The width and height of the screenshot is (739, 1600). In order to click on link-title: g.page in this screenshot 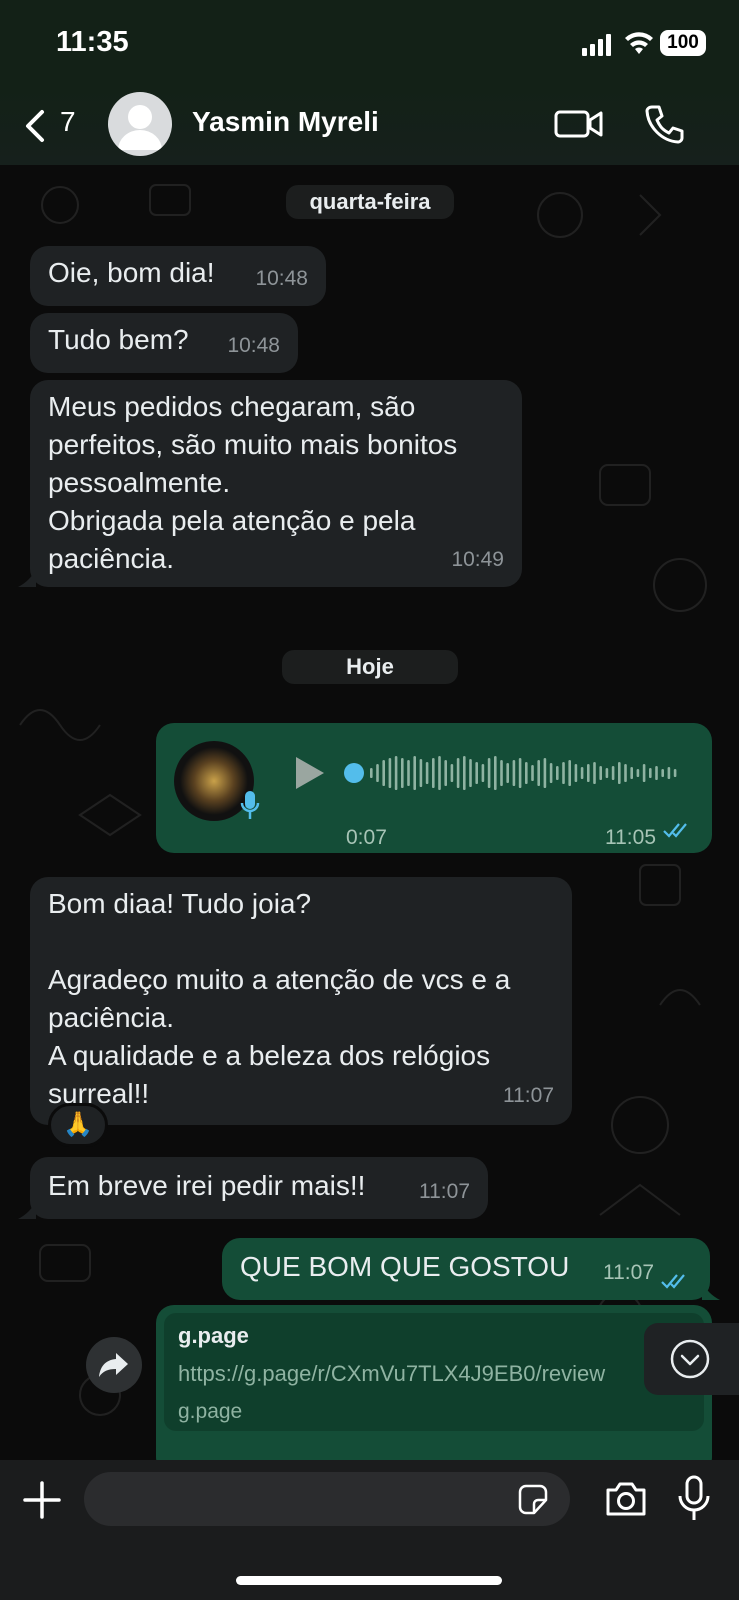, I will do `click(213, 1335)`.